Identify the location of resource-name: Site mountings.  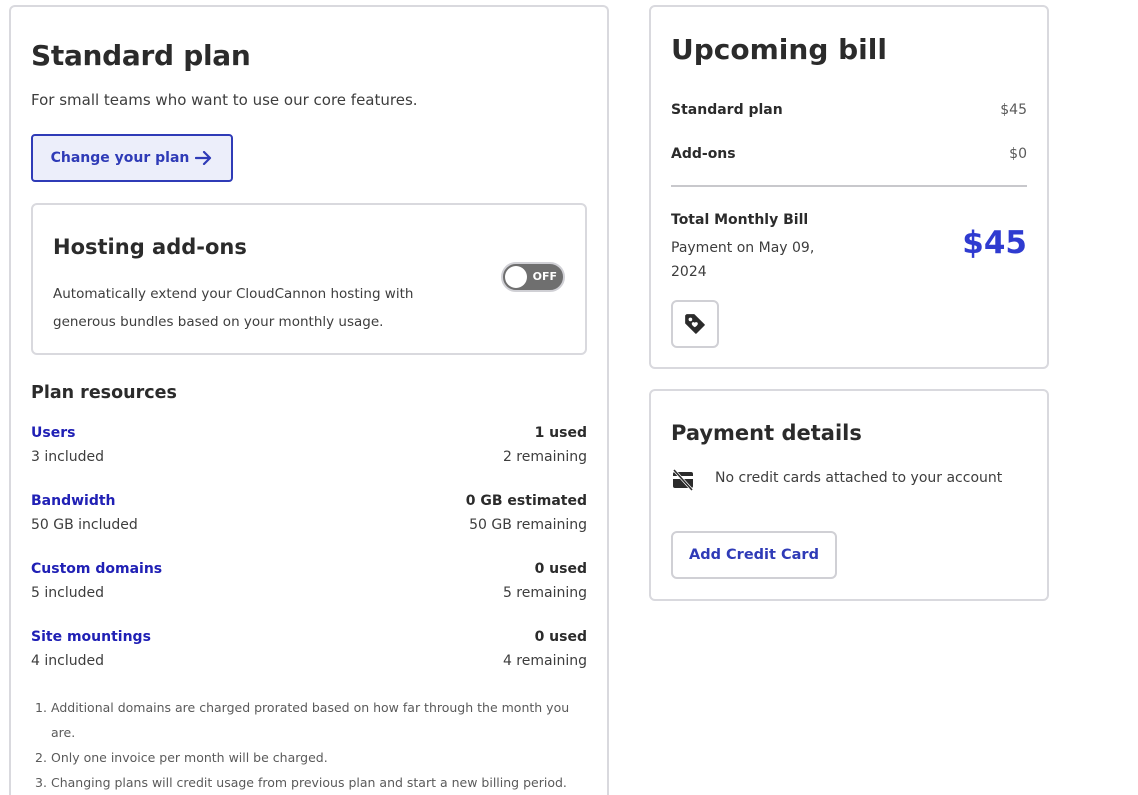
(91, 637).